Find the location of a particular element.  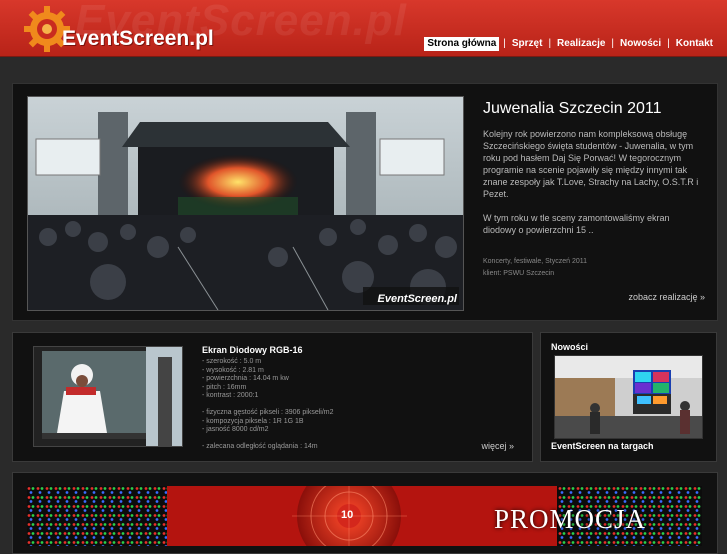

news-heading: Nowości is located at coordinates (569, 347).